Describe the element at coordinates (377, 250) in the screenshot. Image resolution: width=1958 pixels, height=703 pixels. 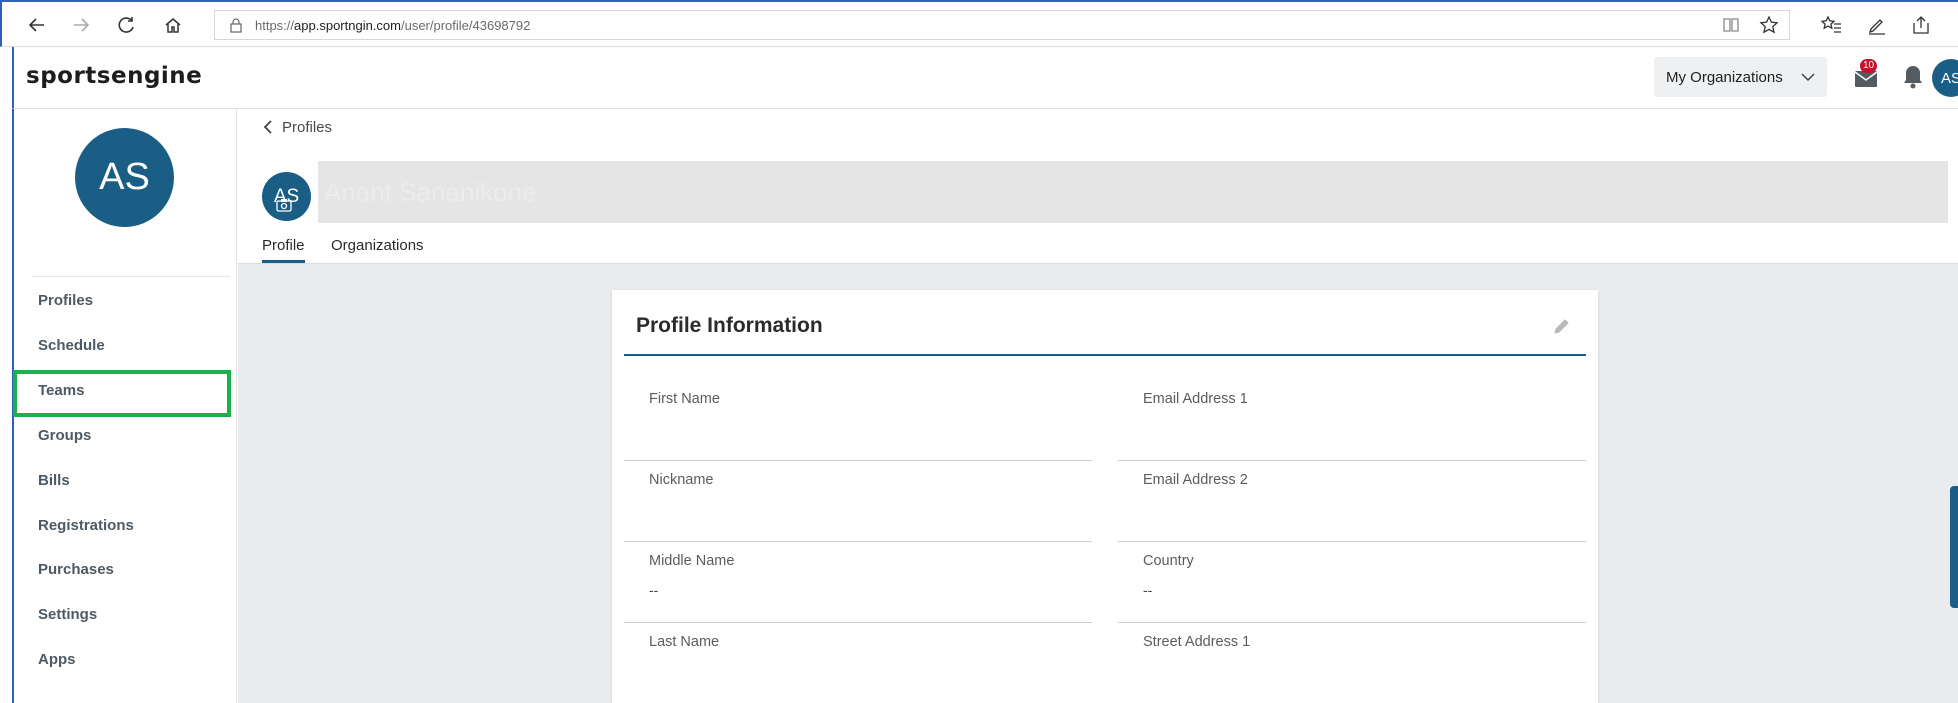
I see `tab-organizations: Organizations` at that location.